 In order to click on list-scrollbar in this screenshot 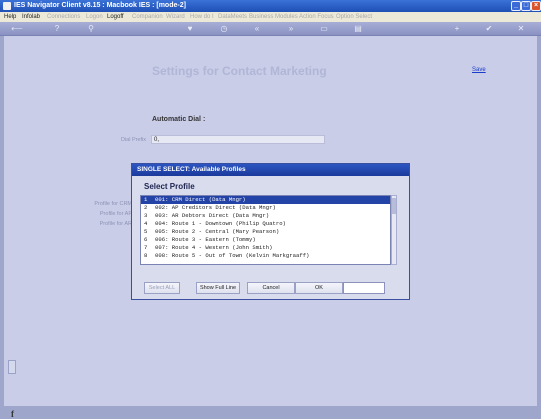, I will do `click(394, 230)`.